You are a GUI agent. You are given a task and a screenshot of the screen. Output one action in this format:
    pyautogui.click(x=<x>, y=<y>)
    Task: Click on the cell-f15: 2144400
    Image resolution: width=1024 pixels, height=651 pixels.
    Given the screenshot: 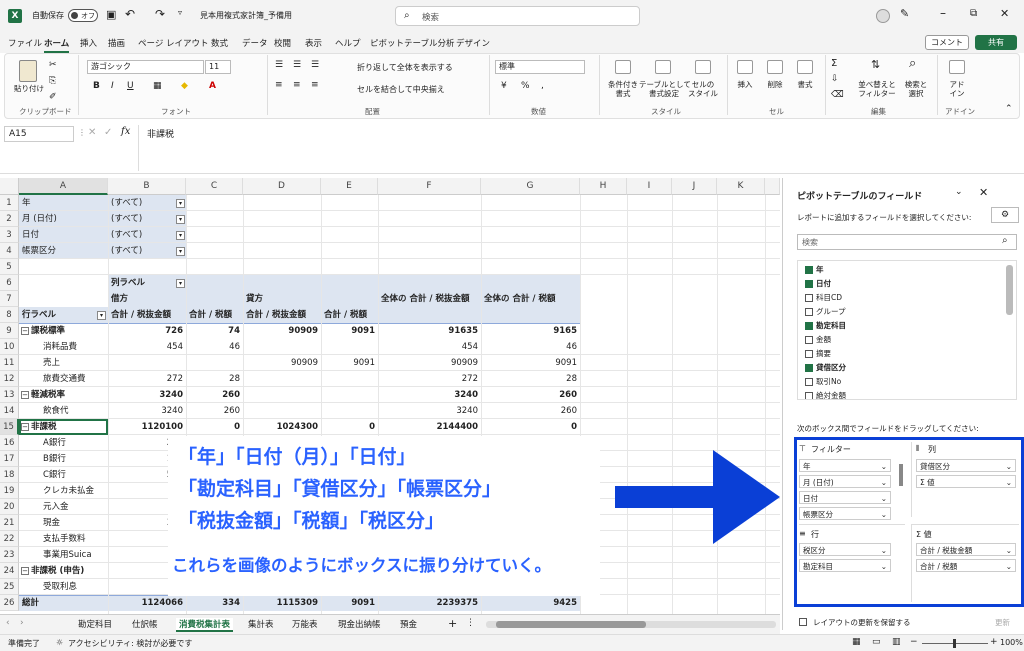 What is the action you would take?
    pyautogui.click(x=429, y=427)
    